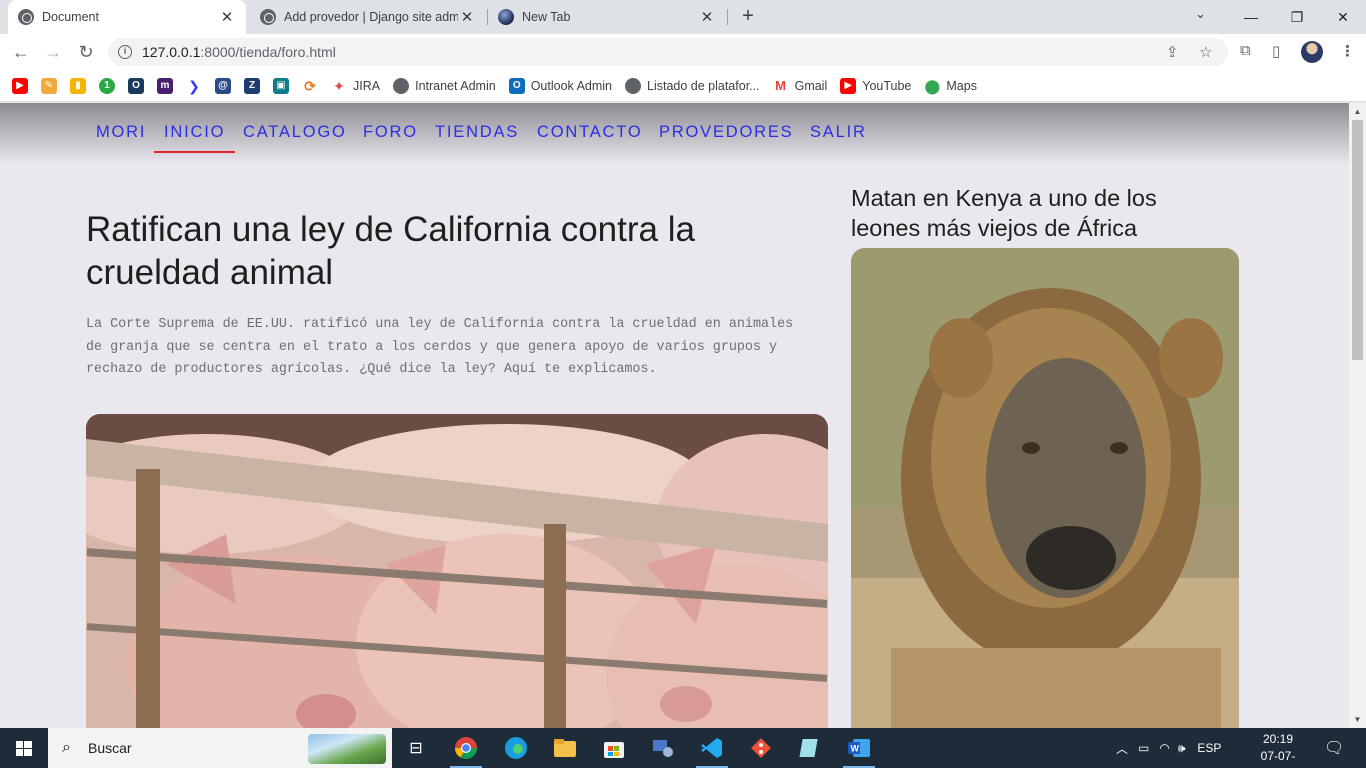  What do you see at coordinates (1334, 748) in the screenshot?
I see `notifications-icon: 🗨` at bounding box center [1334, 748].